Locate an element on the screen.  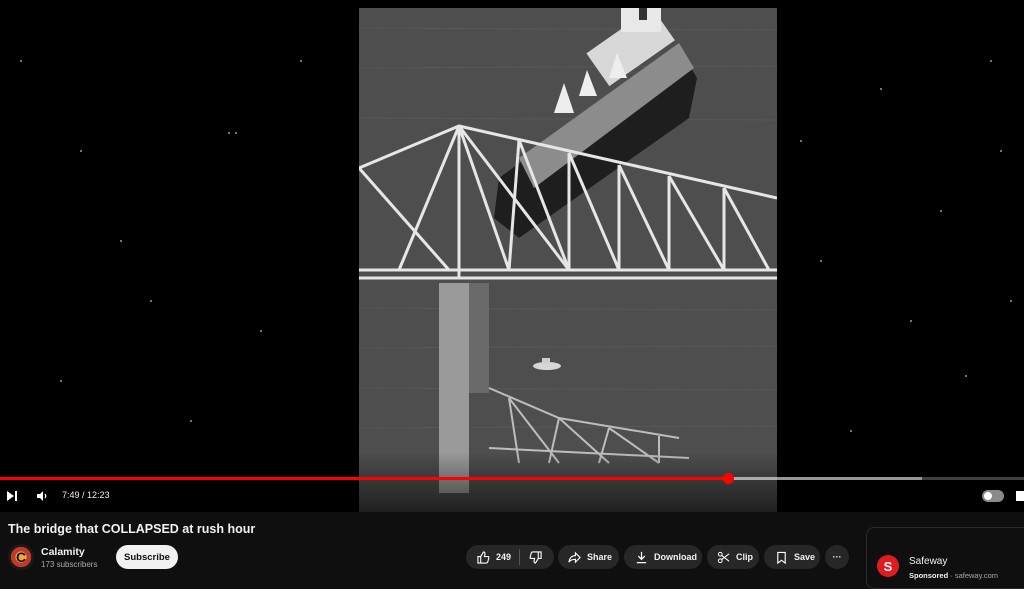
download-icon-wrap is located at coordinates (641, 557).